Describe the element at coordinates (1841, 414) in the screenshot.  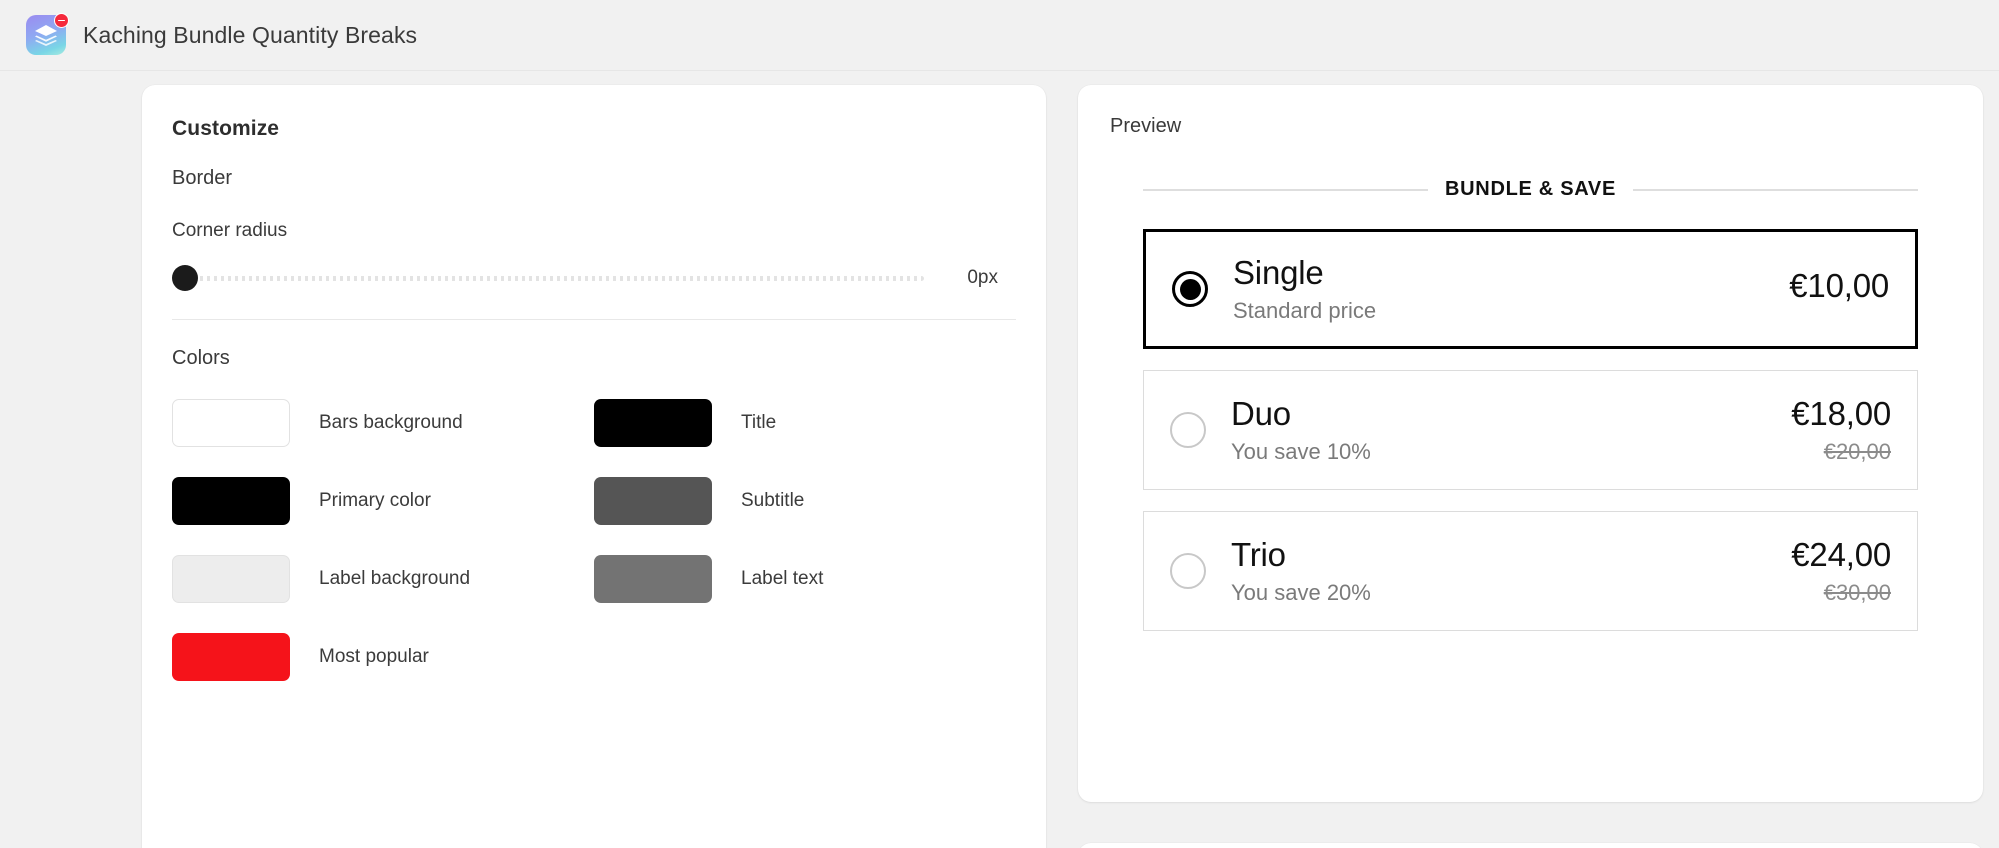
I see `bundle-option-price: €18,00` at that location.